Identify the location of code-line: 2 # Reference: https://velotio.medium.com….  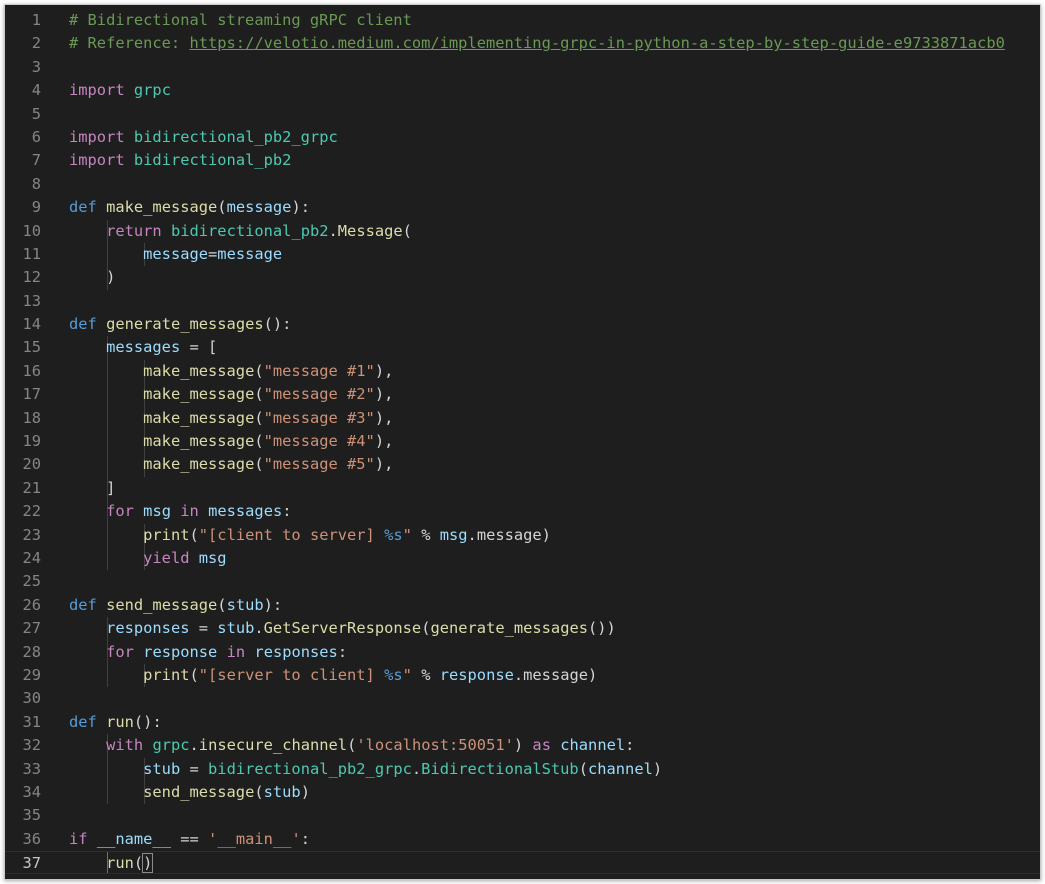
(522, 43).